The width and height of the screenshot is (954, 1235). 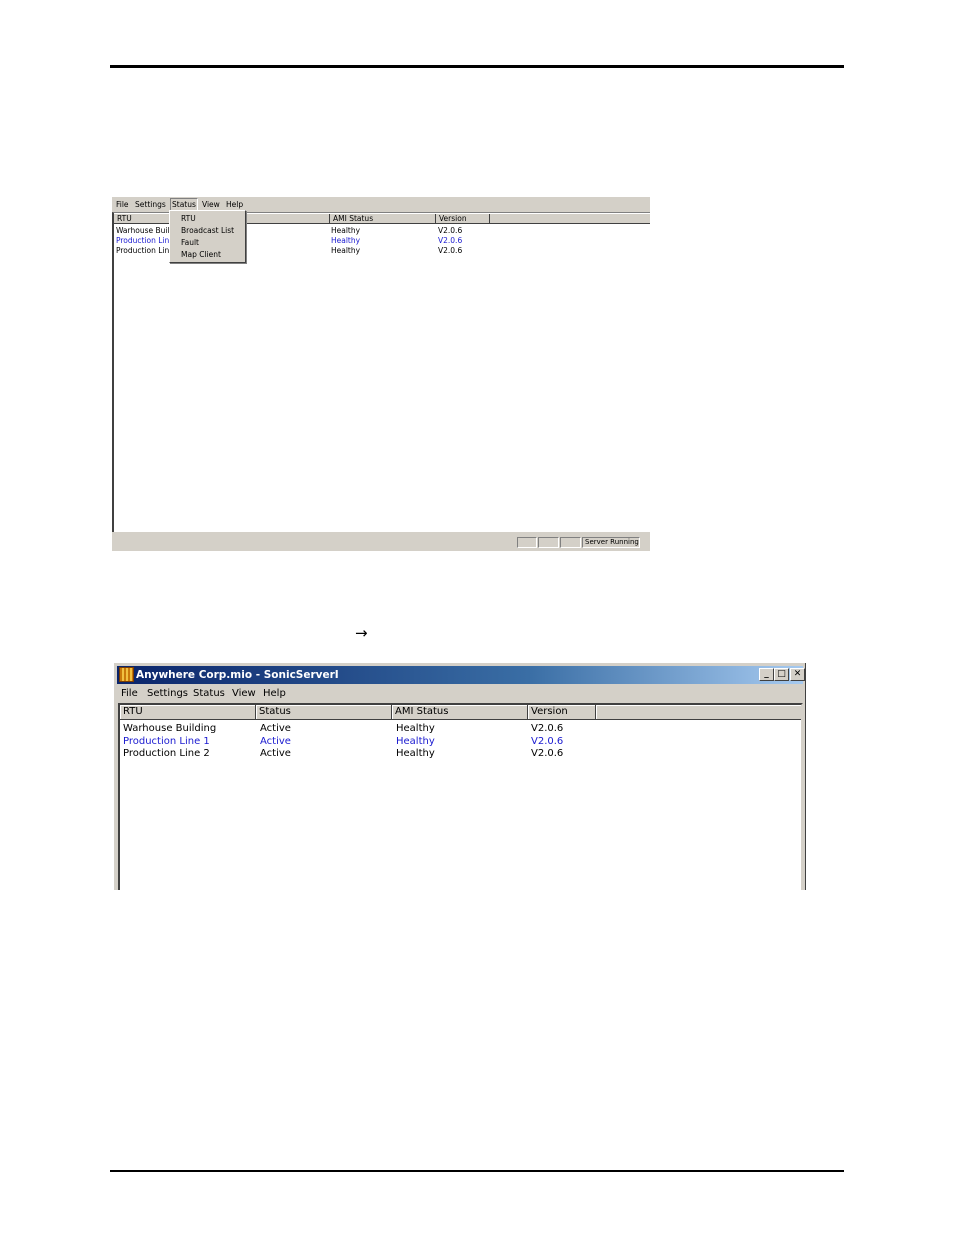 What do you see at coordinates (781, 674) in the screenshot?
I see `maximize-button: □` at bounding box center [781, 674].